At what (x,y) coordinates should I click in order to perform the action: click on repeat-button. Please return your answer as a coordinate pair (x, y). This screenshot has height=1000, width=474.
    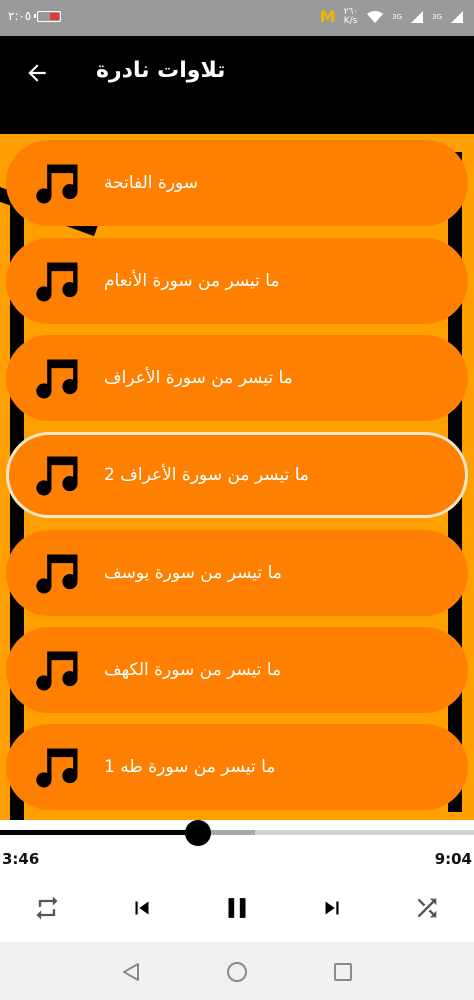
    Looking at the image, I should click on (47, 908).